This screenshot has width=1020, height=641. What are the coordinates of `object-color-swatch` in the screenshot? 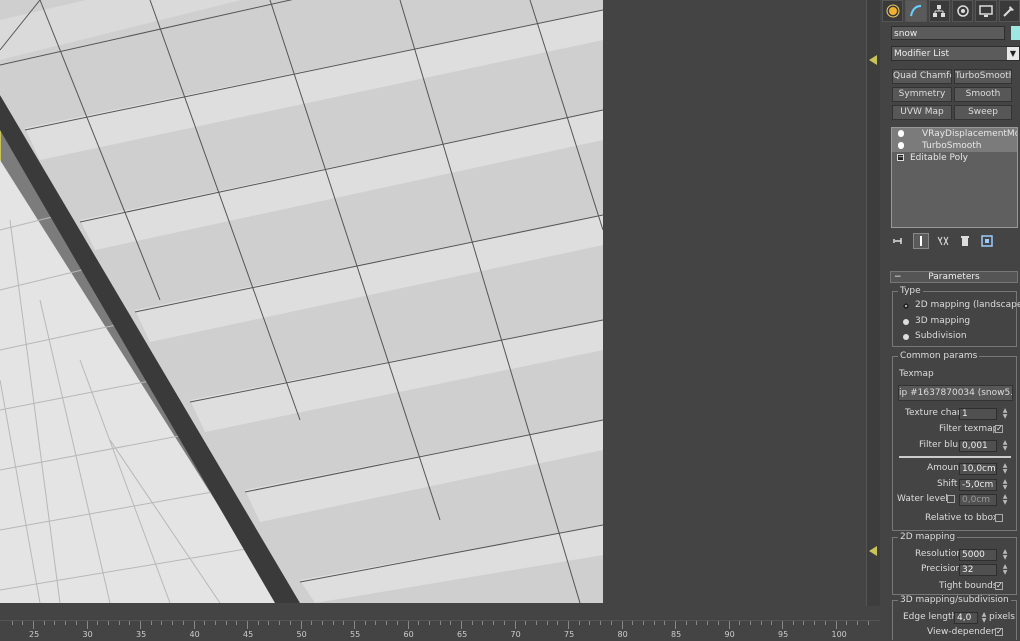 It's located at (1015, 33).